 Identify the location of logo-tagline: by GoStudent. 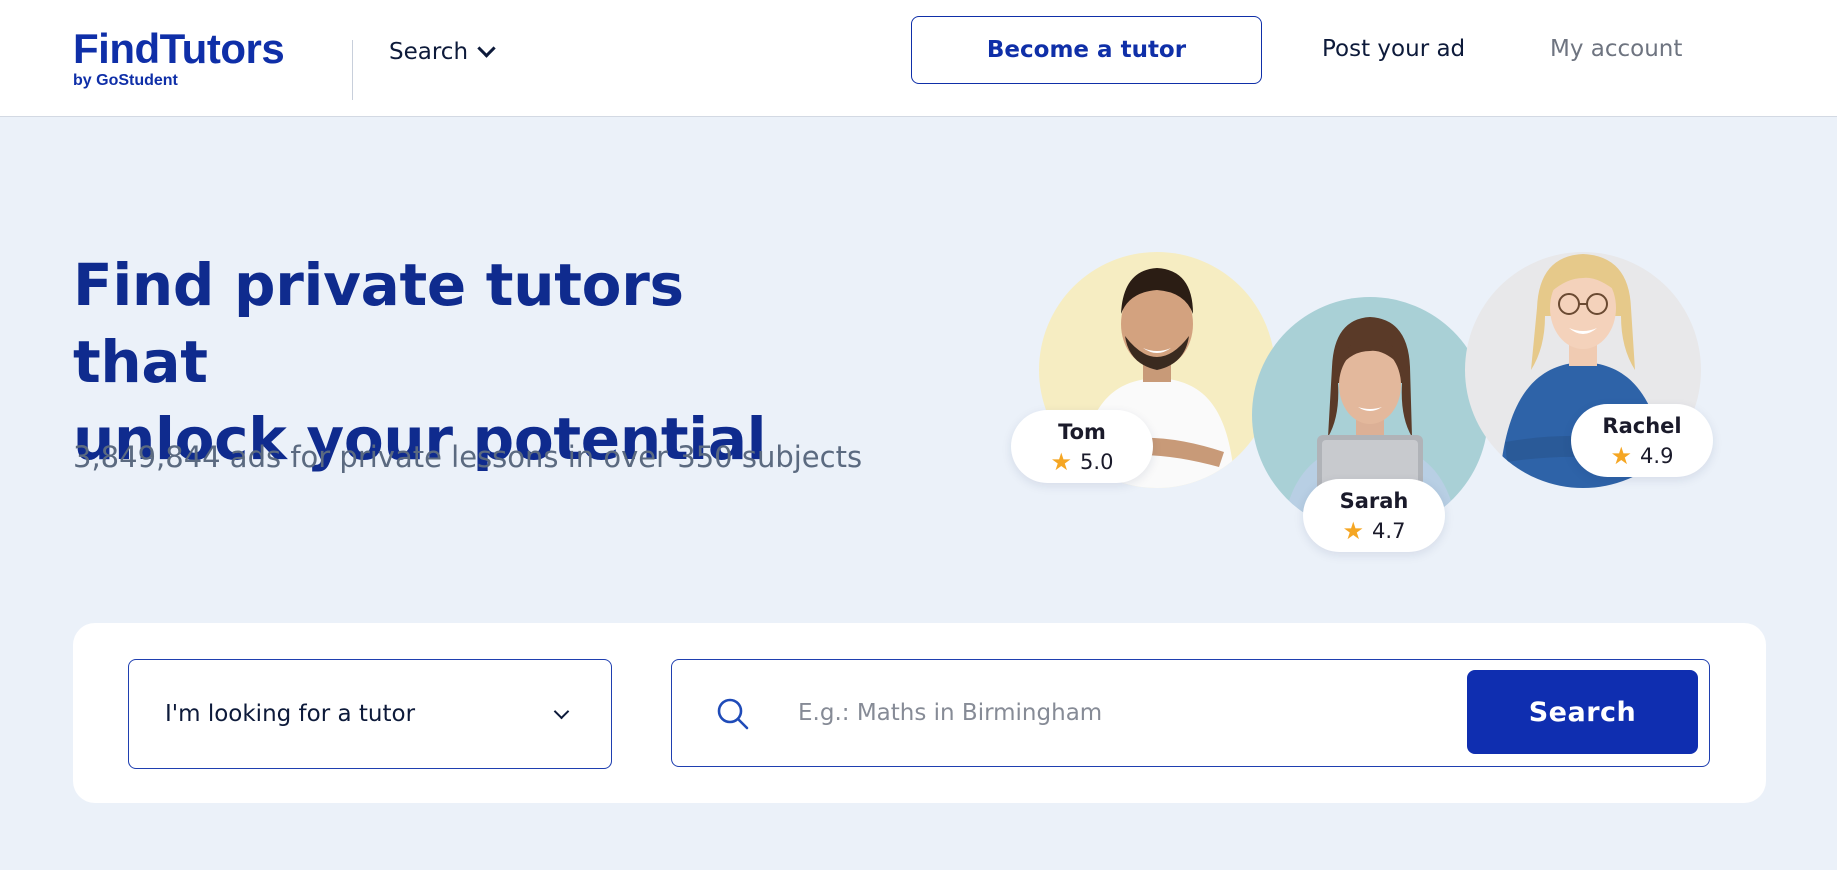
(125, 80).